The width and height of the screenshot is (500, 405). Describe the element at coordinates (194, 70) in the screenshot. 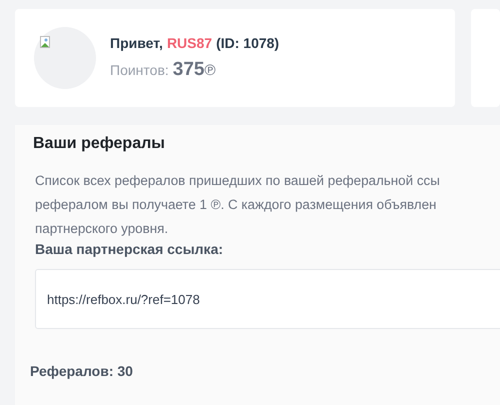

I see `points-value: 375℗` at that location.